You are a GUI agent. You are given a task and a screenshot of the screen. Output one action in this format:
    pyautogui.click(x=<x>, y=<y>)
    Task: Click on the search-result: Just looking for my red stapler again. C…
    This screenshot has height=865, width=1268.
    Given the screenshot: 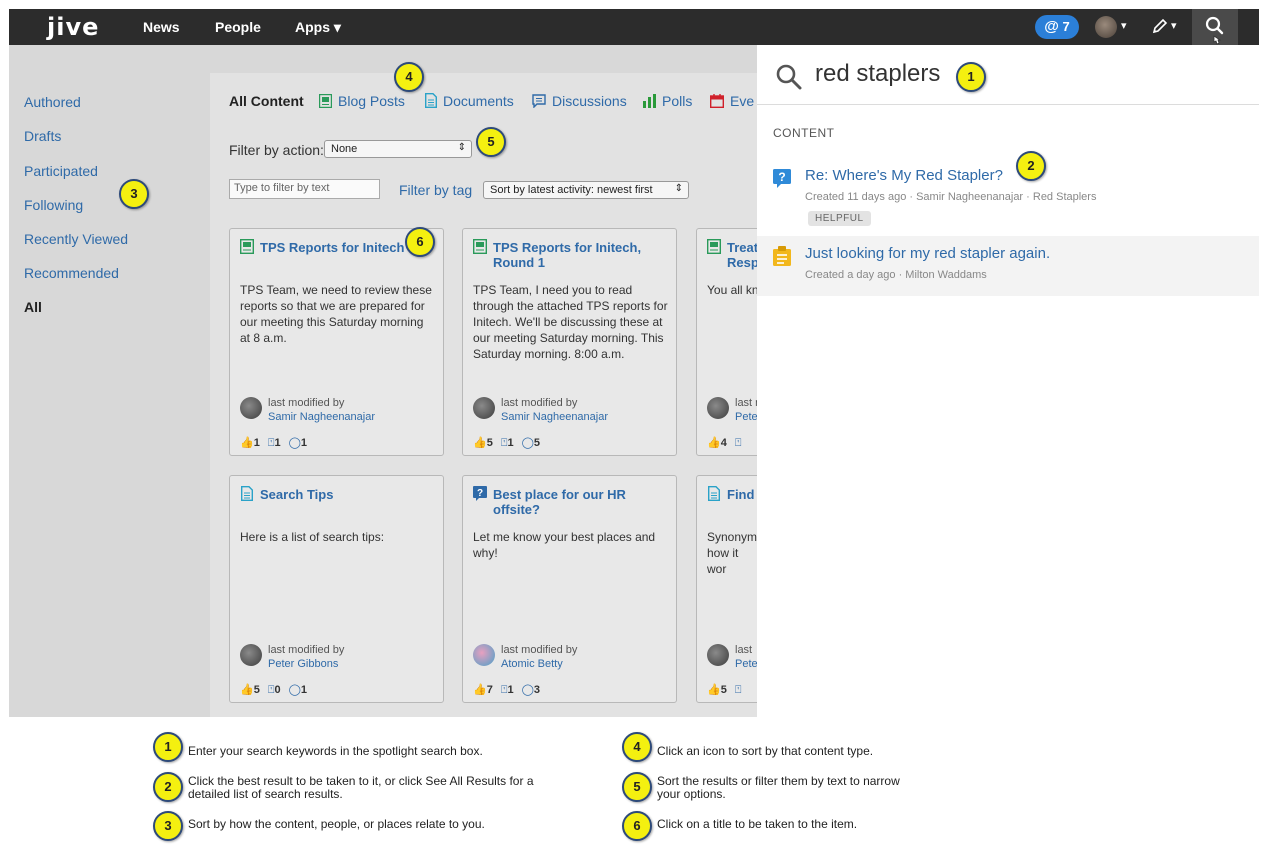 What is the action you would take?
    pyautogui.click(x=1008, y=266)
    